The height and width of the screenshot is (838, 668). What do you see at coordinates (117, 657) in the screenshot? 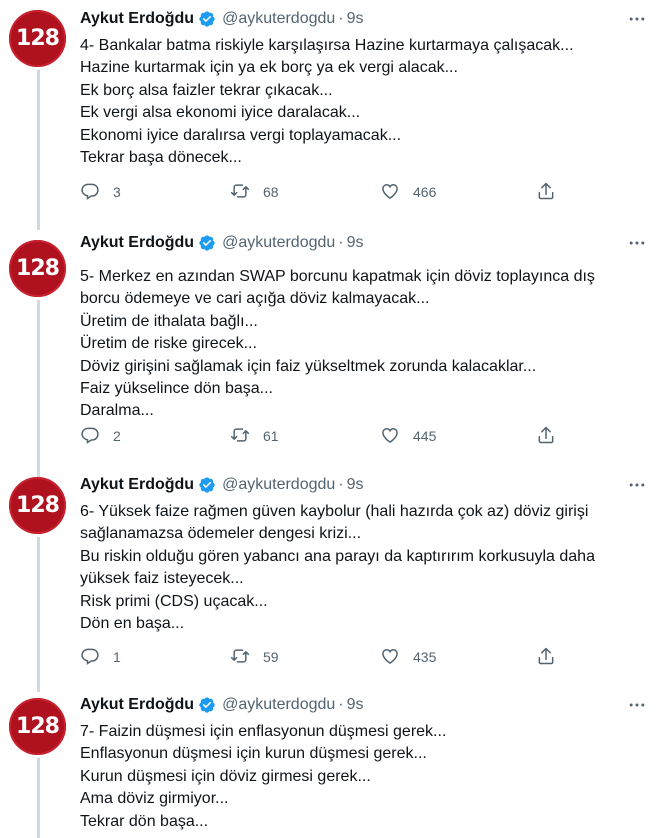
I see `reply-count: 1` at bounding box center [117, 657].